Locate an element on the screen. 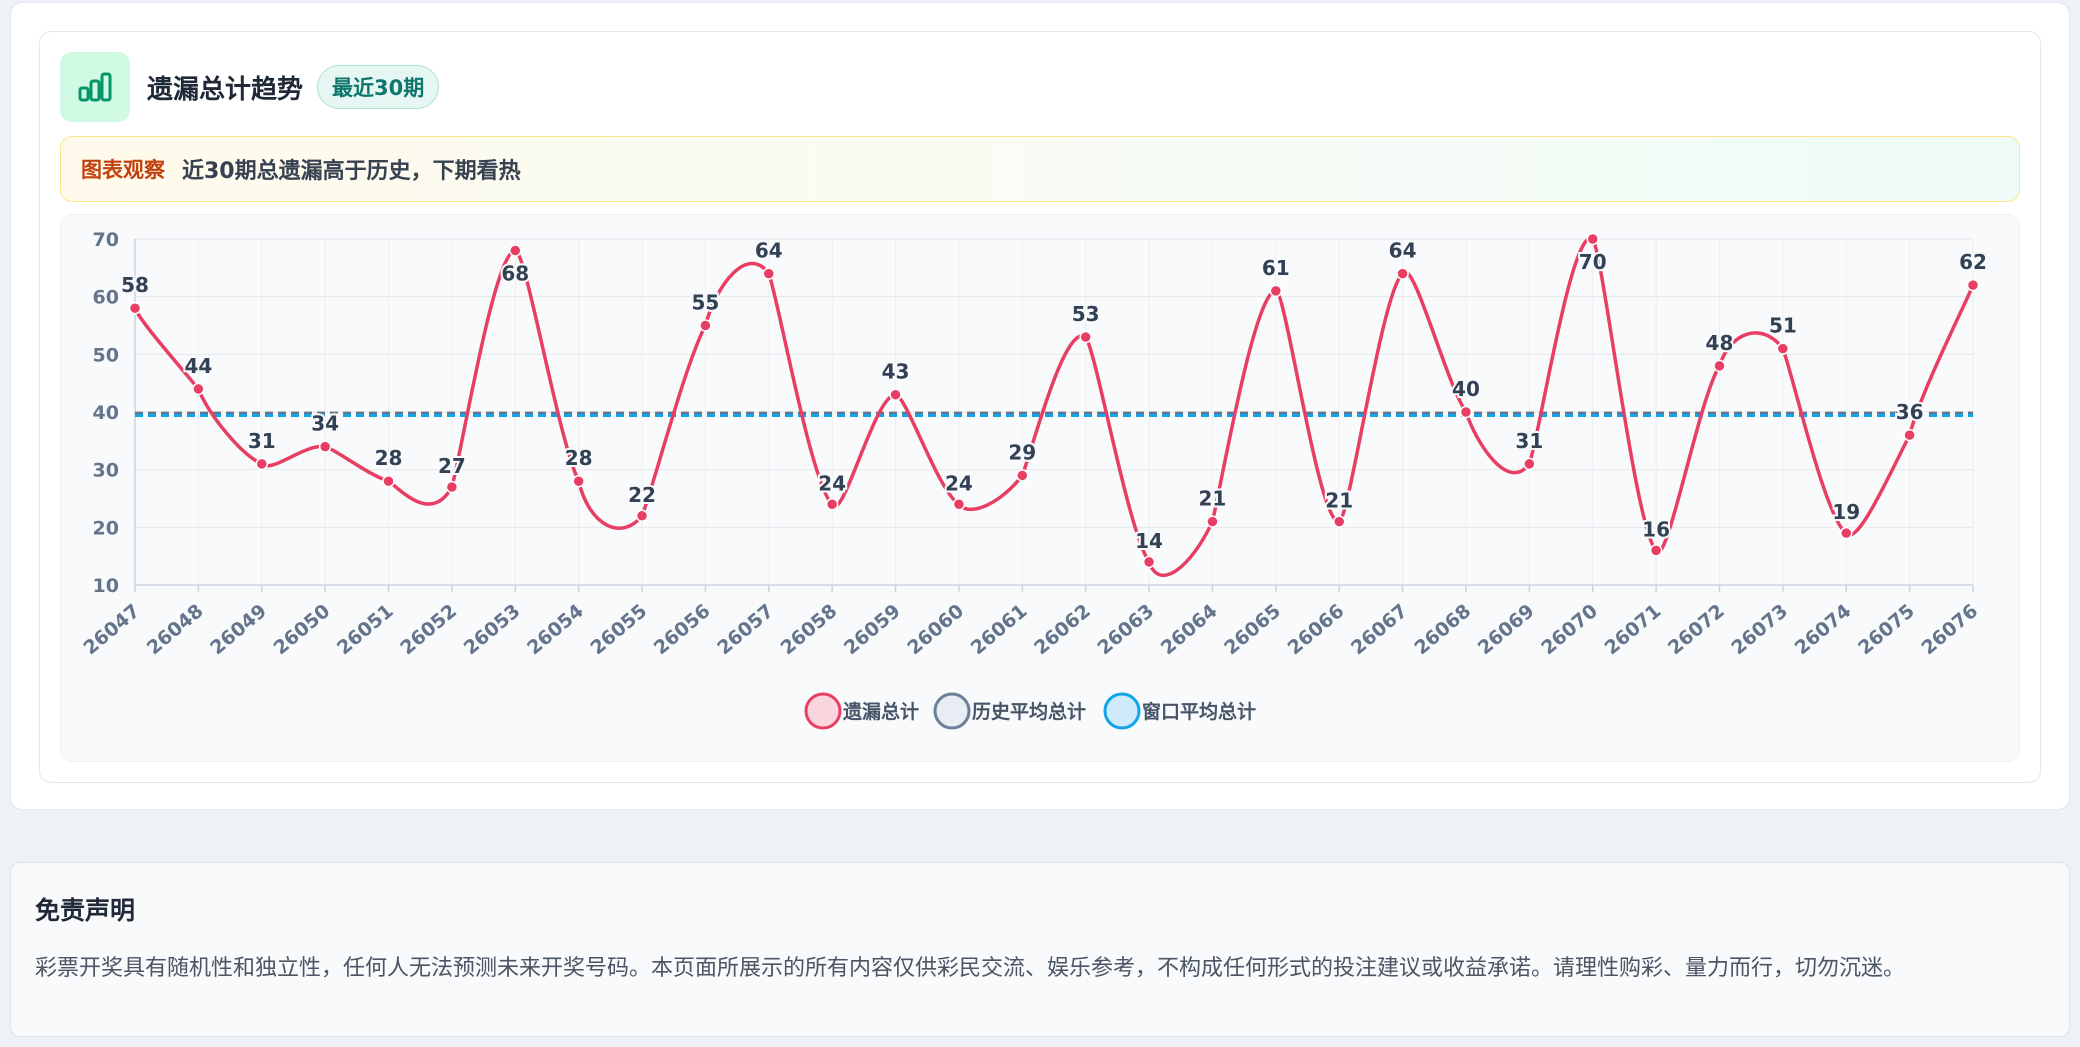 This screenshot has height=1047, width=2080. data-label: 53 is located at coordinates (1086, 314).